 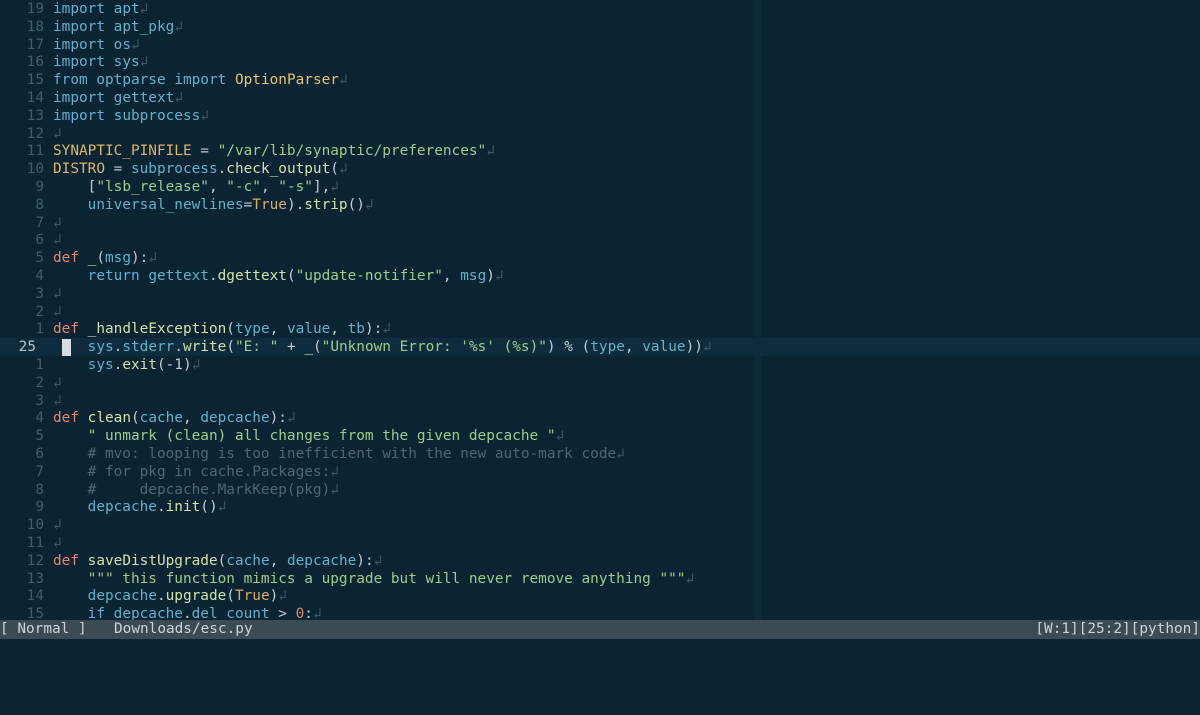 What do you see at coordinates (31, 525) in the screenshot?
I see `code-line: 10 ↲` at bounding box center [31, 525].